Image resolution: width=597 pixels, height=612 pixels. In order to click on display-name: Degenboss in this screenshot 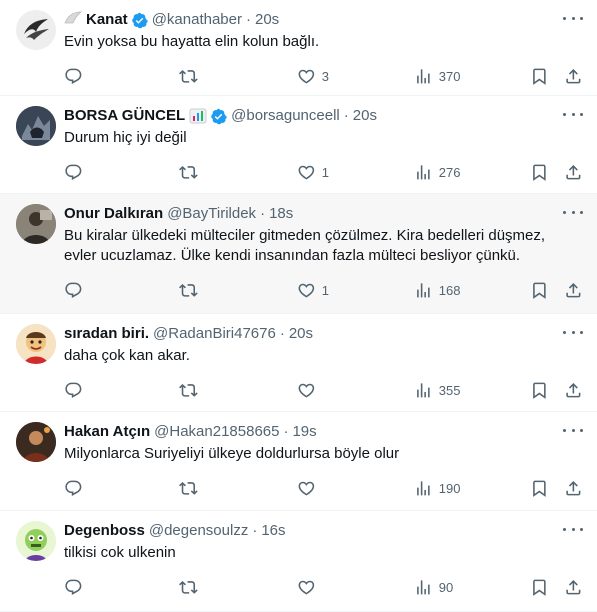, I will do `click(104, 531)`.